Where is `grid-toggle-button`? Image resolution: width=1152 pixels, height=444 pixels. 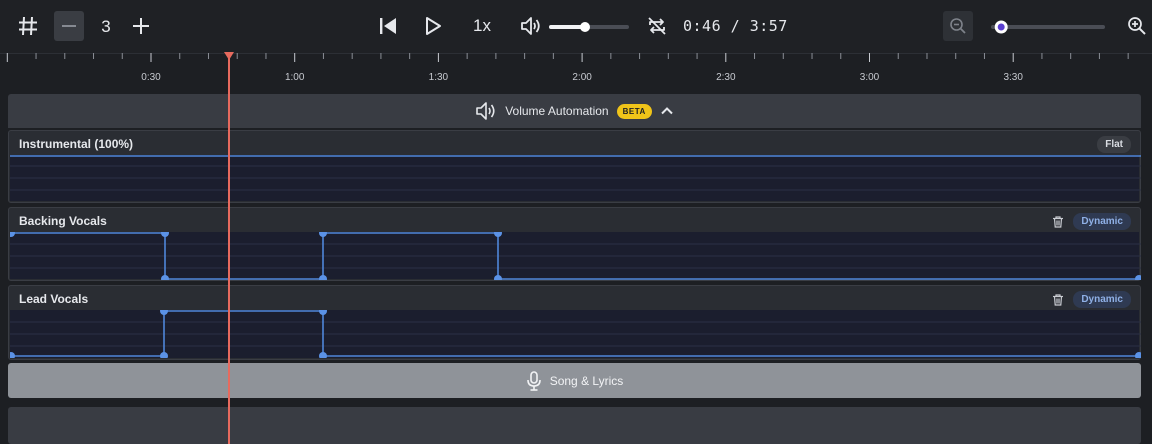 grid-toggle-button is located at coordinates (28, 26).